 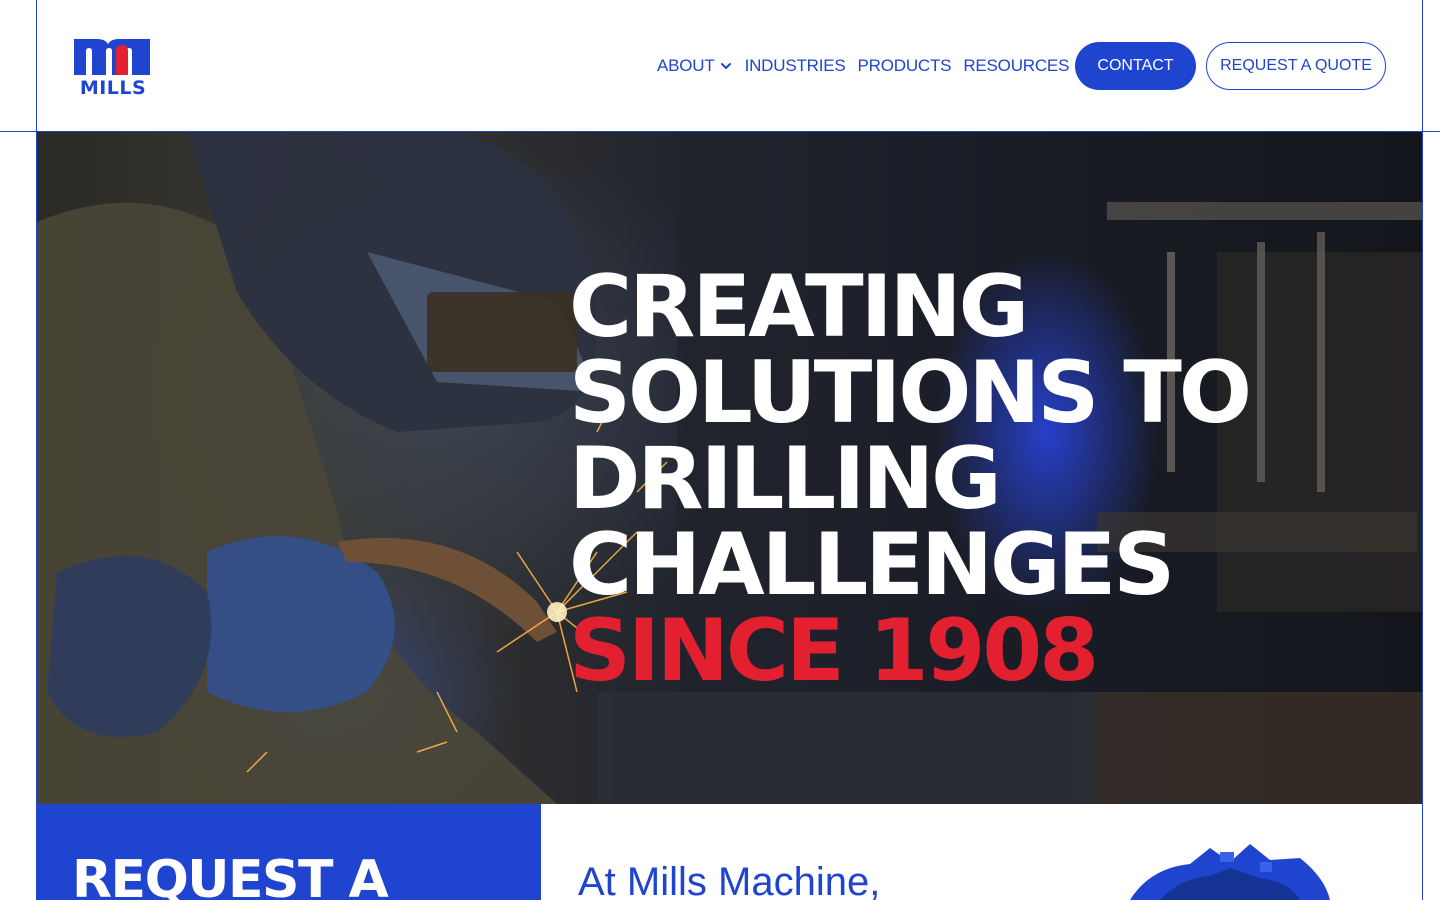 What do you see at coordinates (729, 880) in the screenshot?
I see `intro-heading: At Mills Machine,` at bounding box center [729, 880].